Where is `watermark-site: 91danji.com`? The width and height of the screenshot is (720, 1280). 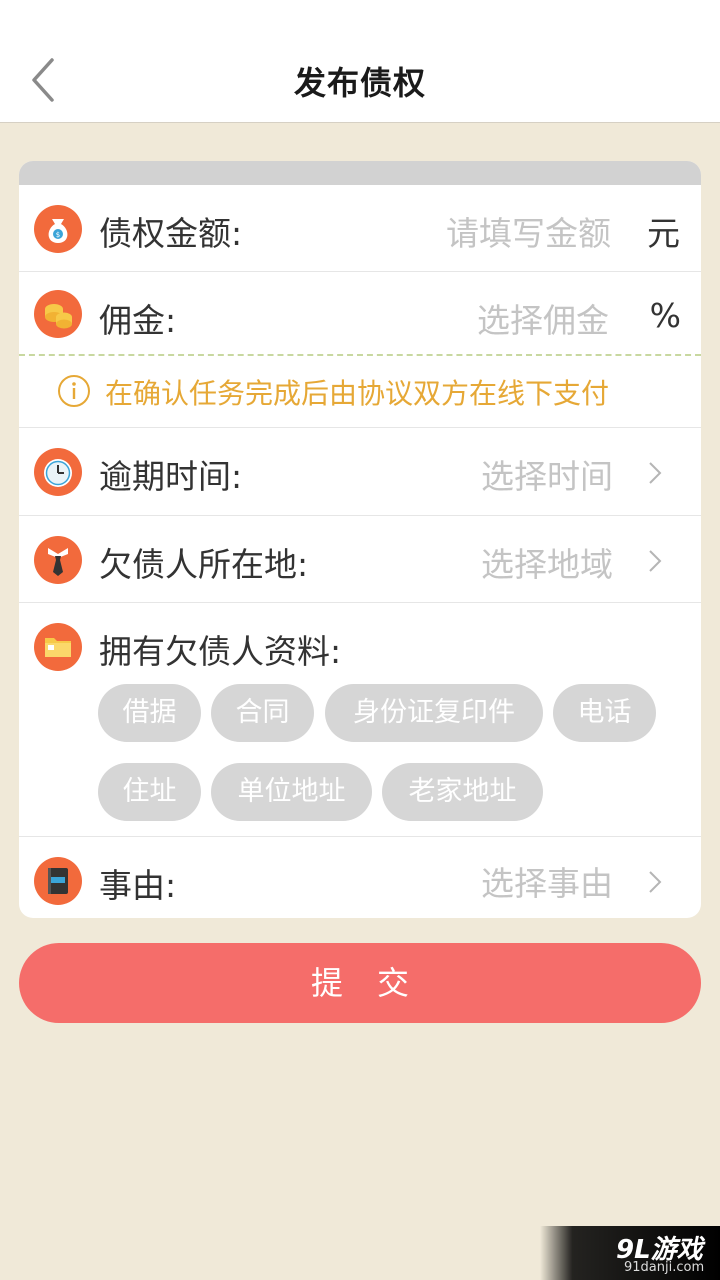
watermark-site: 91danji.com is located at coordinates (664, 1267).